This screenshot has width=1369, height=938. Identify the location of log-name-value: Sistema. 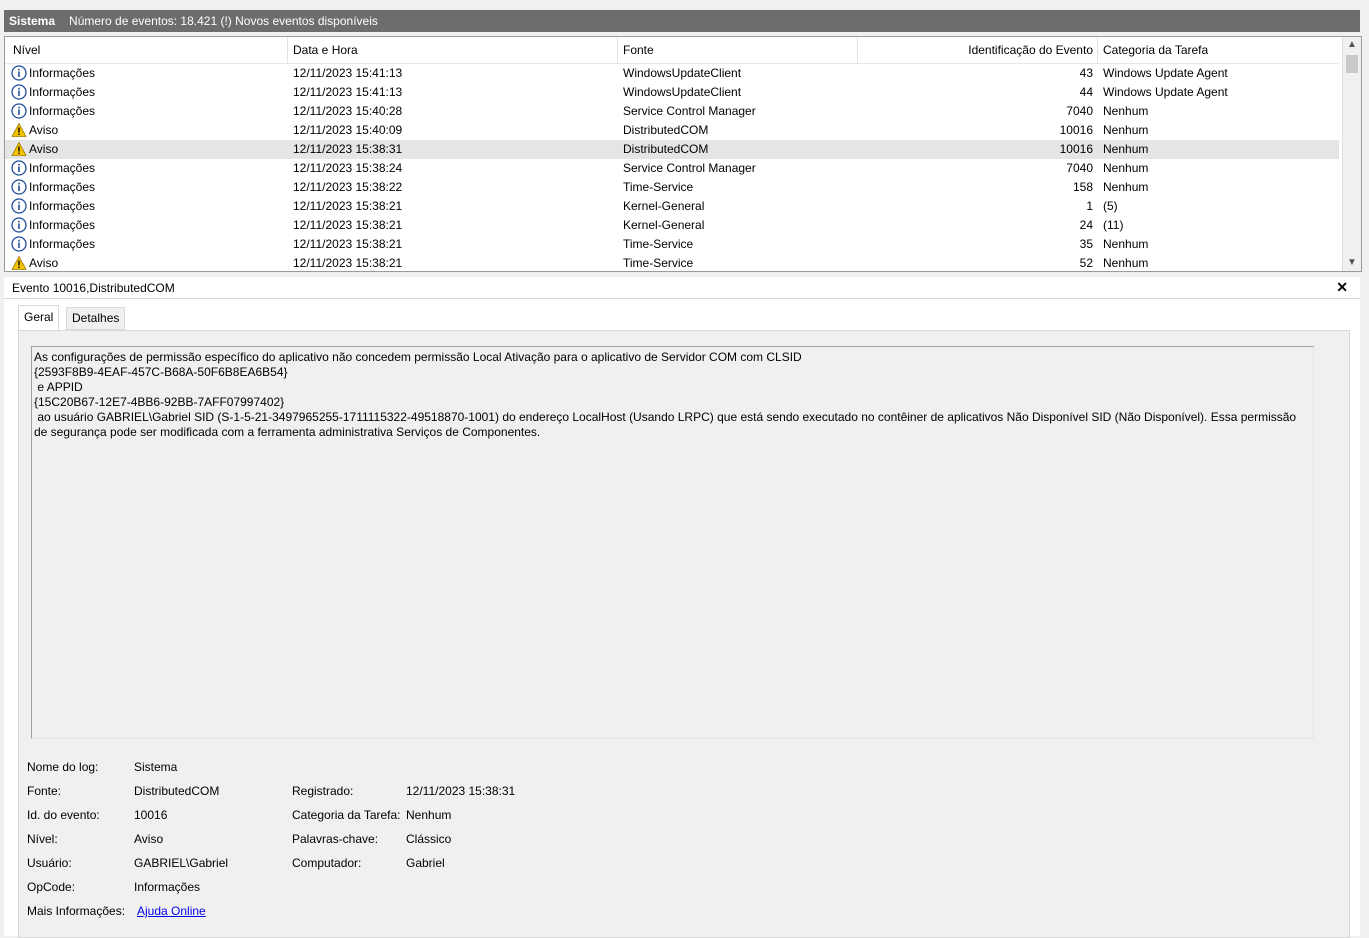
(156, 767).